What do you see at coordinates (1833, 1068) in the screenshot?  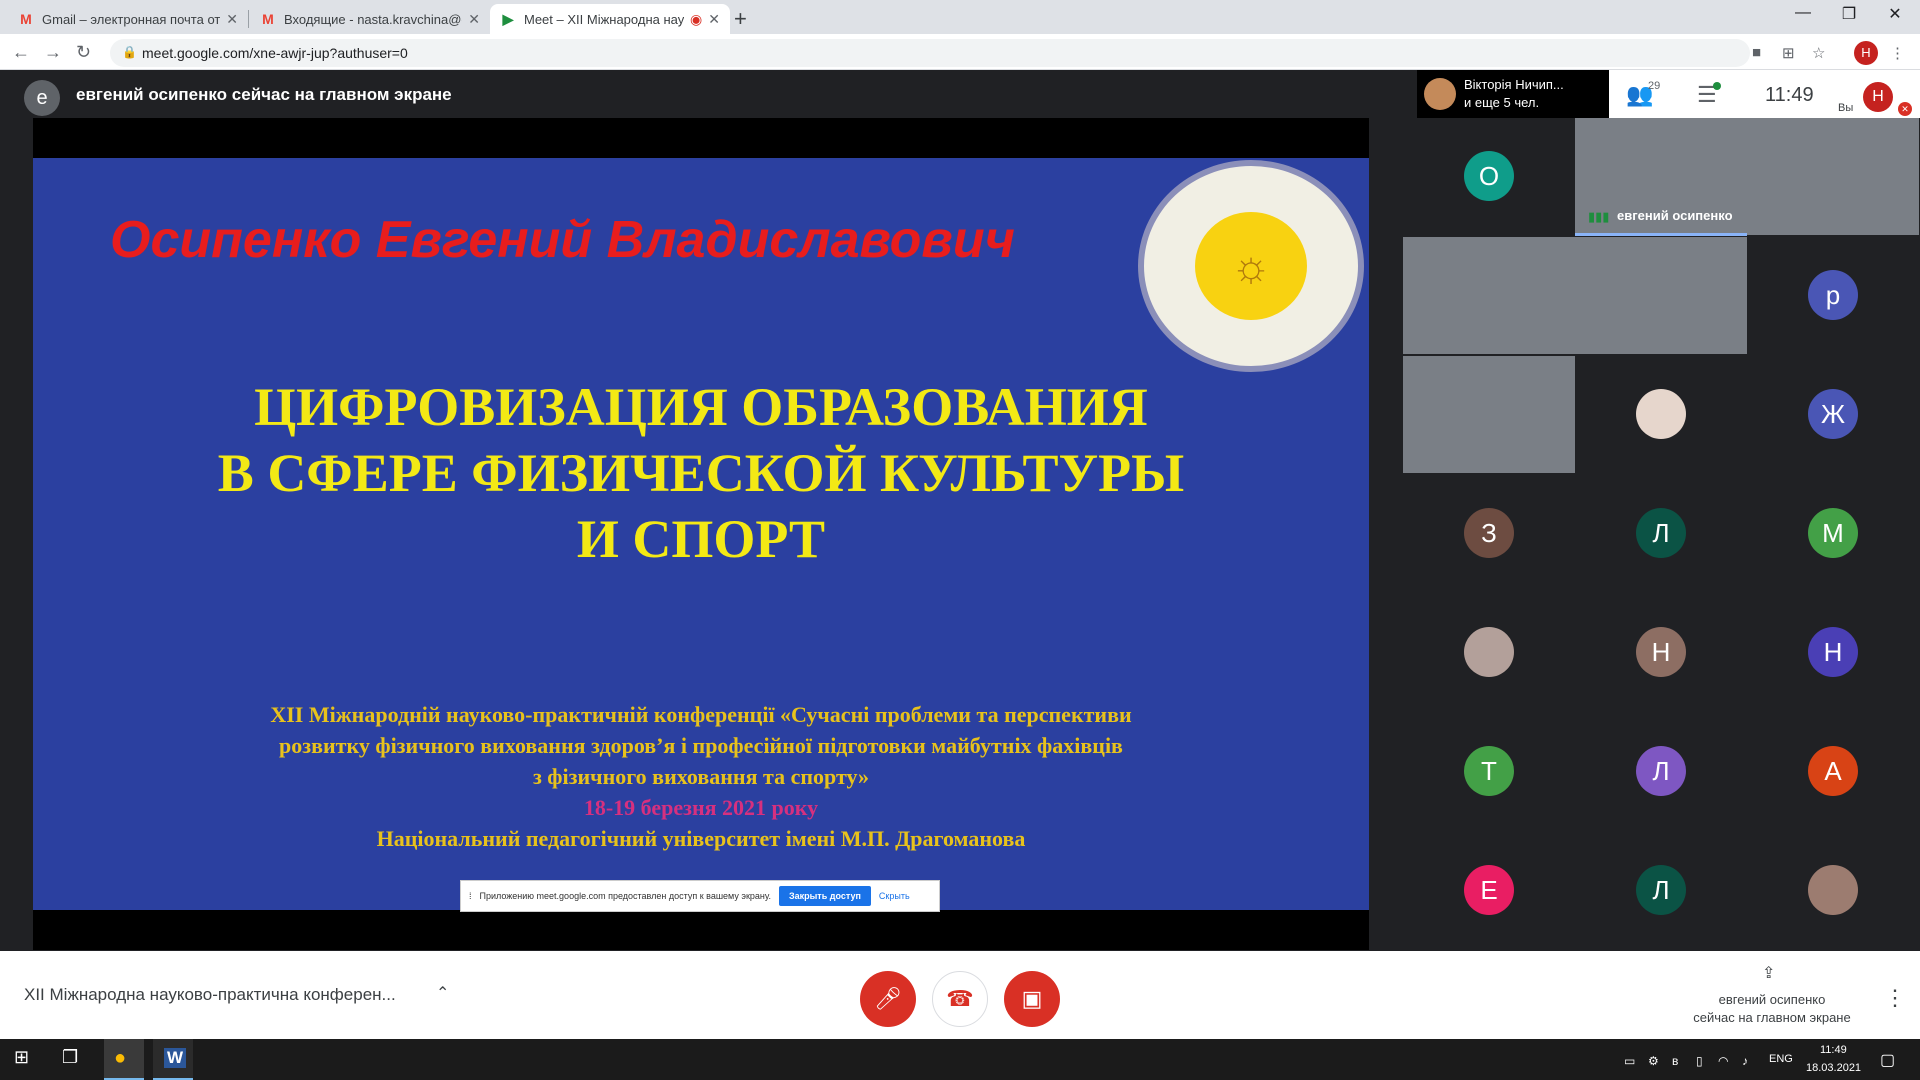 I see `taskbar-date: 18.03.2021` at bounding box center [1833, 1068].